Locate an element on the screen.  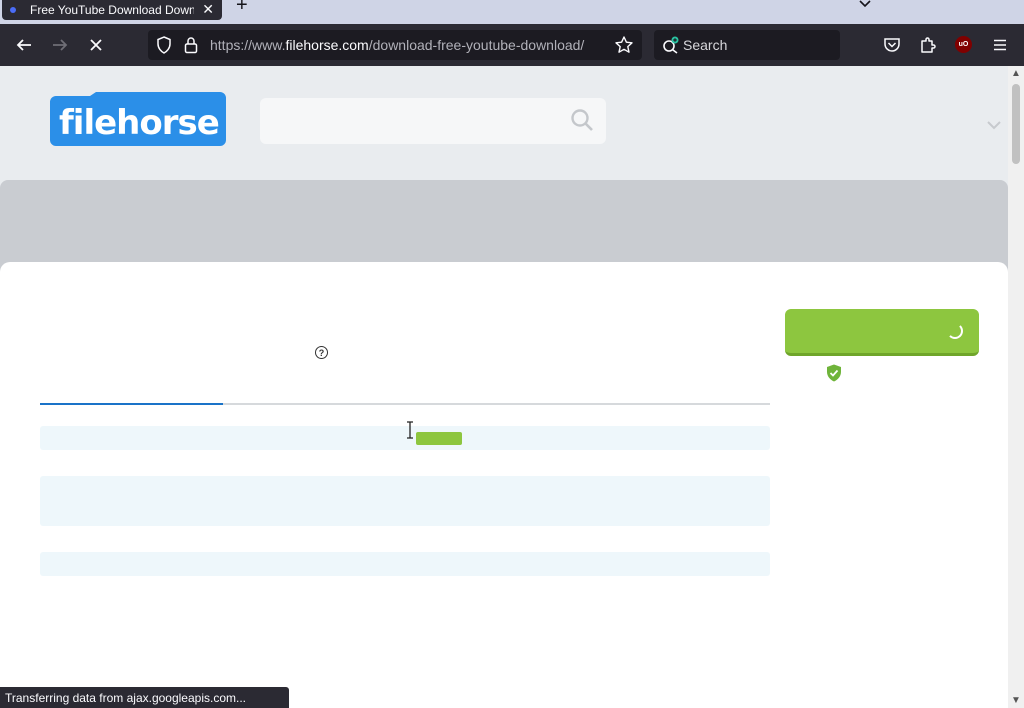
search-engine-icon is located at coordinates (671, 47).